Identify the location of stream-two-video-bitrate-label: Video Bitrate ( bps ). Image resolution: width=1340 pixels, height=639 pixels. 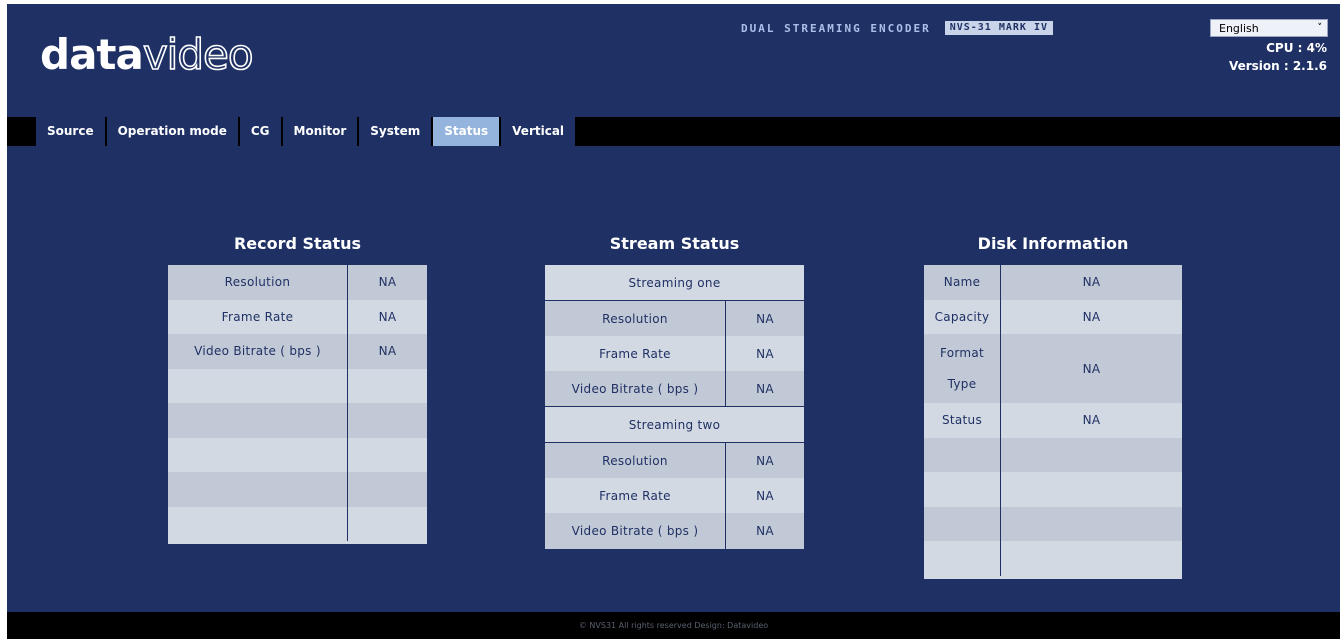
(635, 531).